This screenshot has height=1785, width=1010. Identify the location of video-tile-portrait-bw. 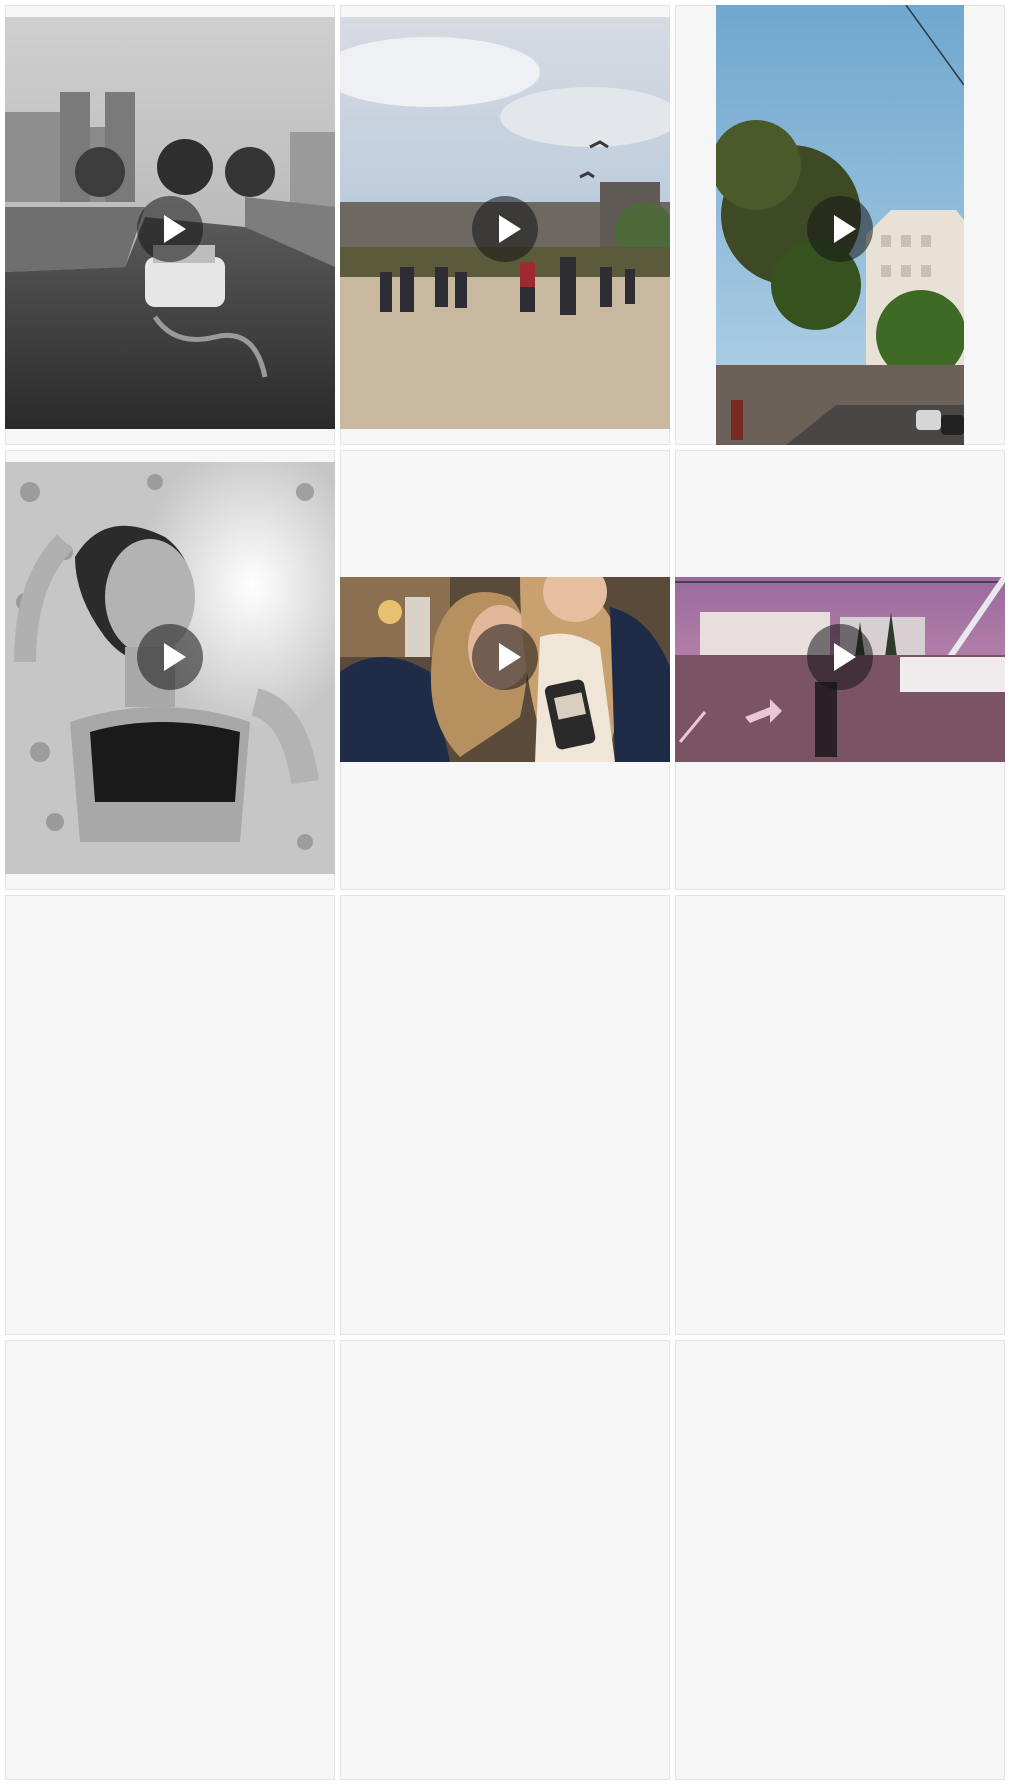
(170, 670).